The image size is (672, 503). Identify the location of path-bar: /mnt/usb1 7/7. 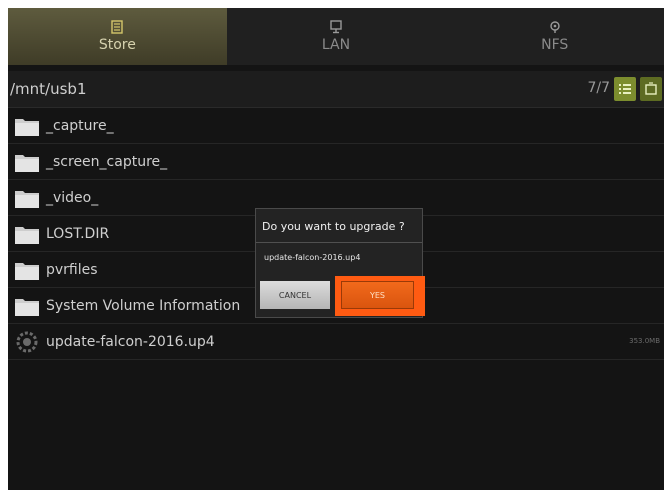
(336, 89).